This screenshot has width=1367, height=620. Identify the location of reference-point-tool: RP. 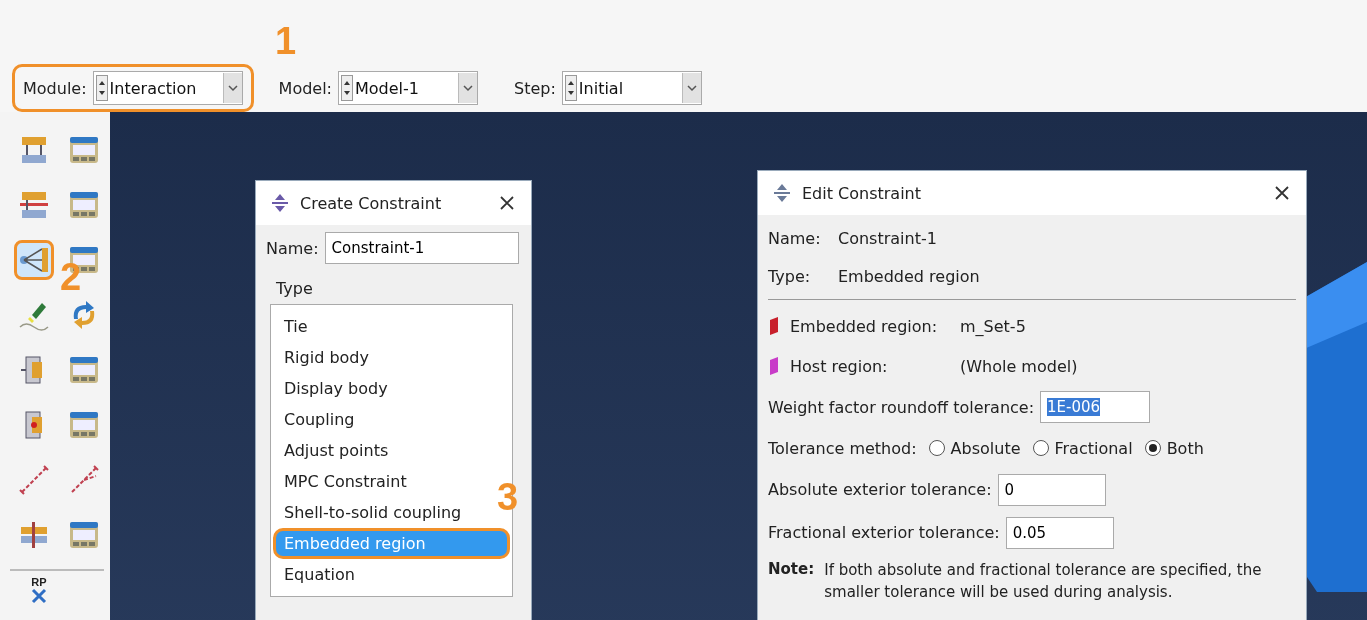
(39, 597).